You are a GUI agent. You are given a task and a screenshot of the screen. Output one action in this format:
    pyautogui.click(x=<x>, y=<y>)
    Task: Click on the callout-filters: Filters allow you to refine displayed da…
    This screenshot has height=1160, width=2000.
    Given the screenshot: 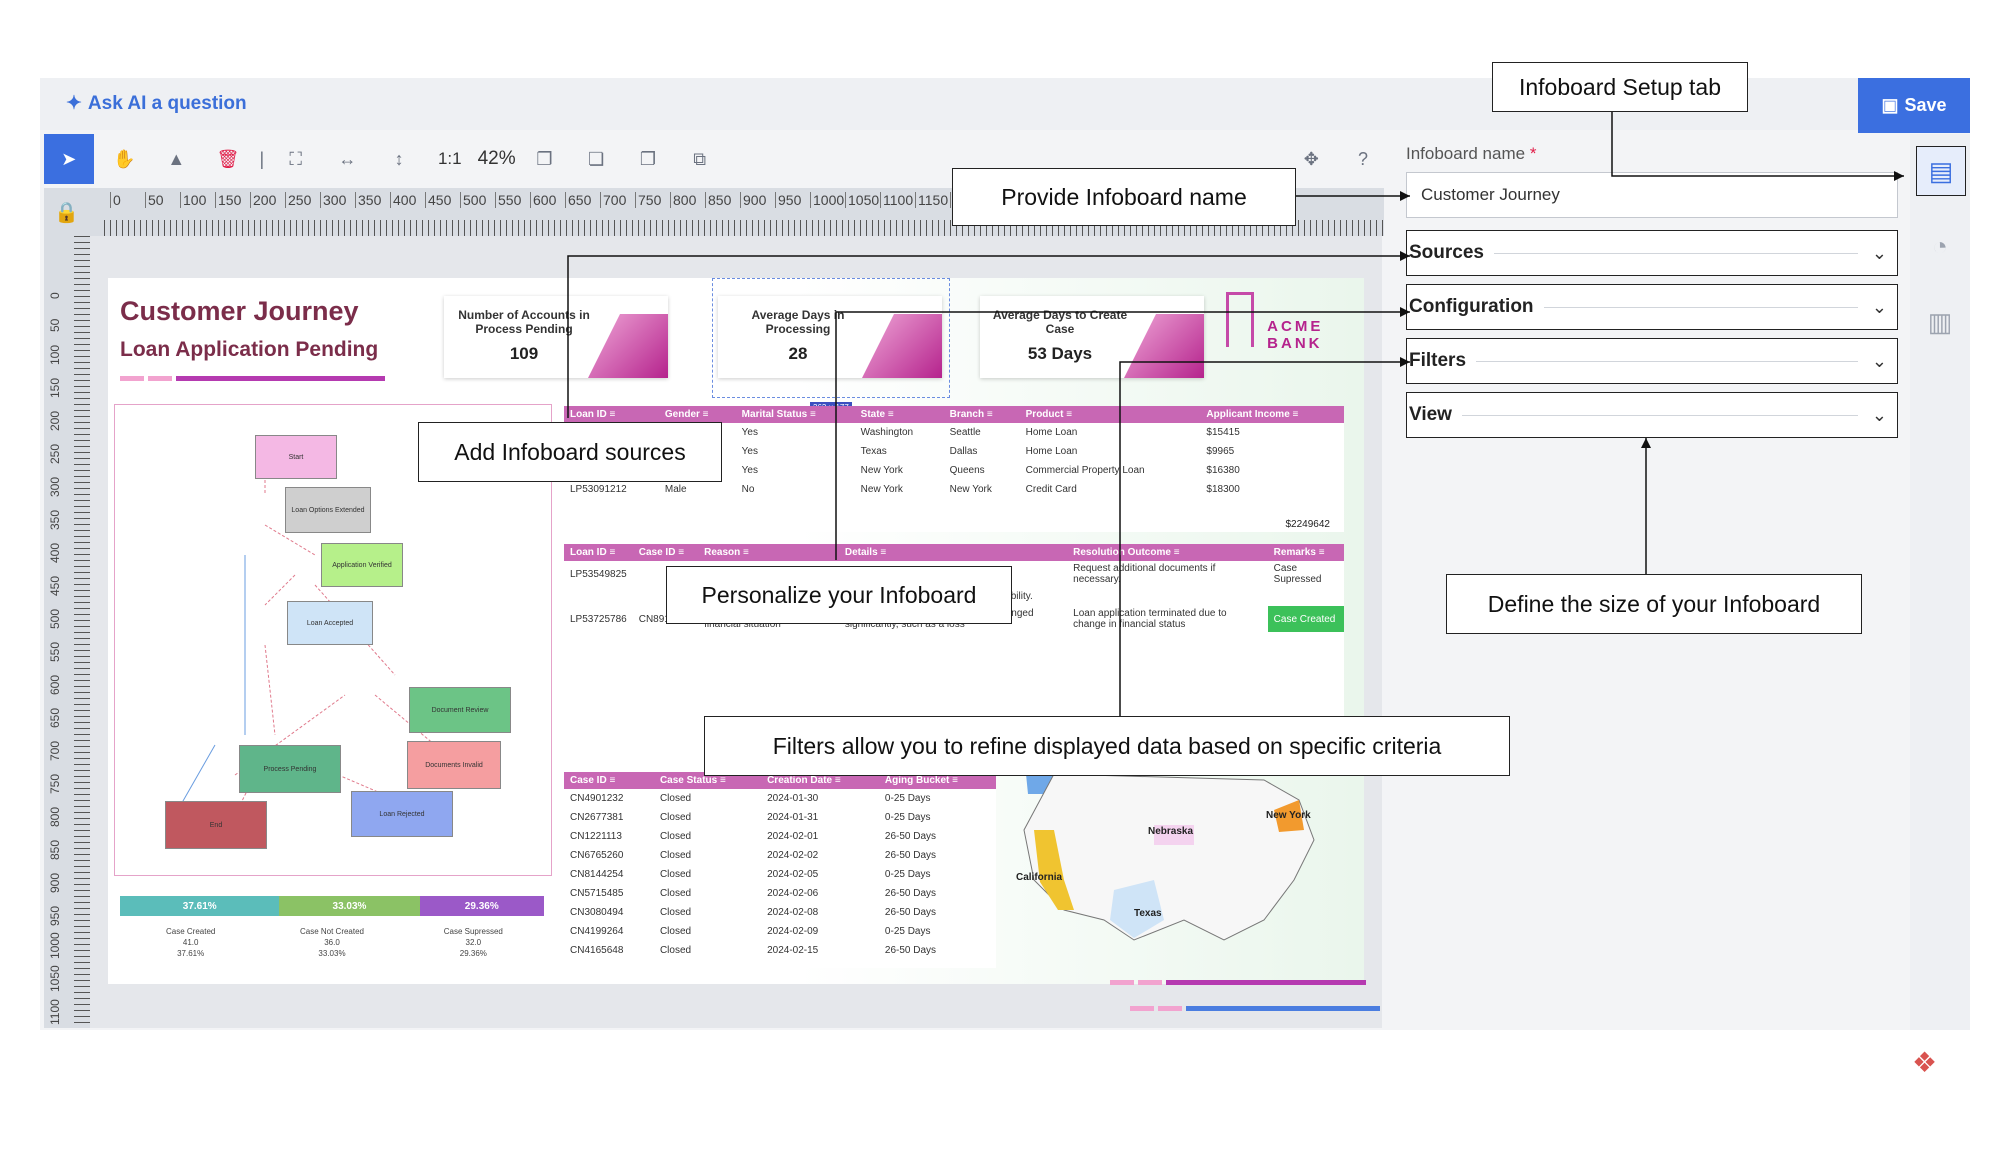 What is the action you would take?
    pyautogui.click(x=1107, y=746)
    